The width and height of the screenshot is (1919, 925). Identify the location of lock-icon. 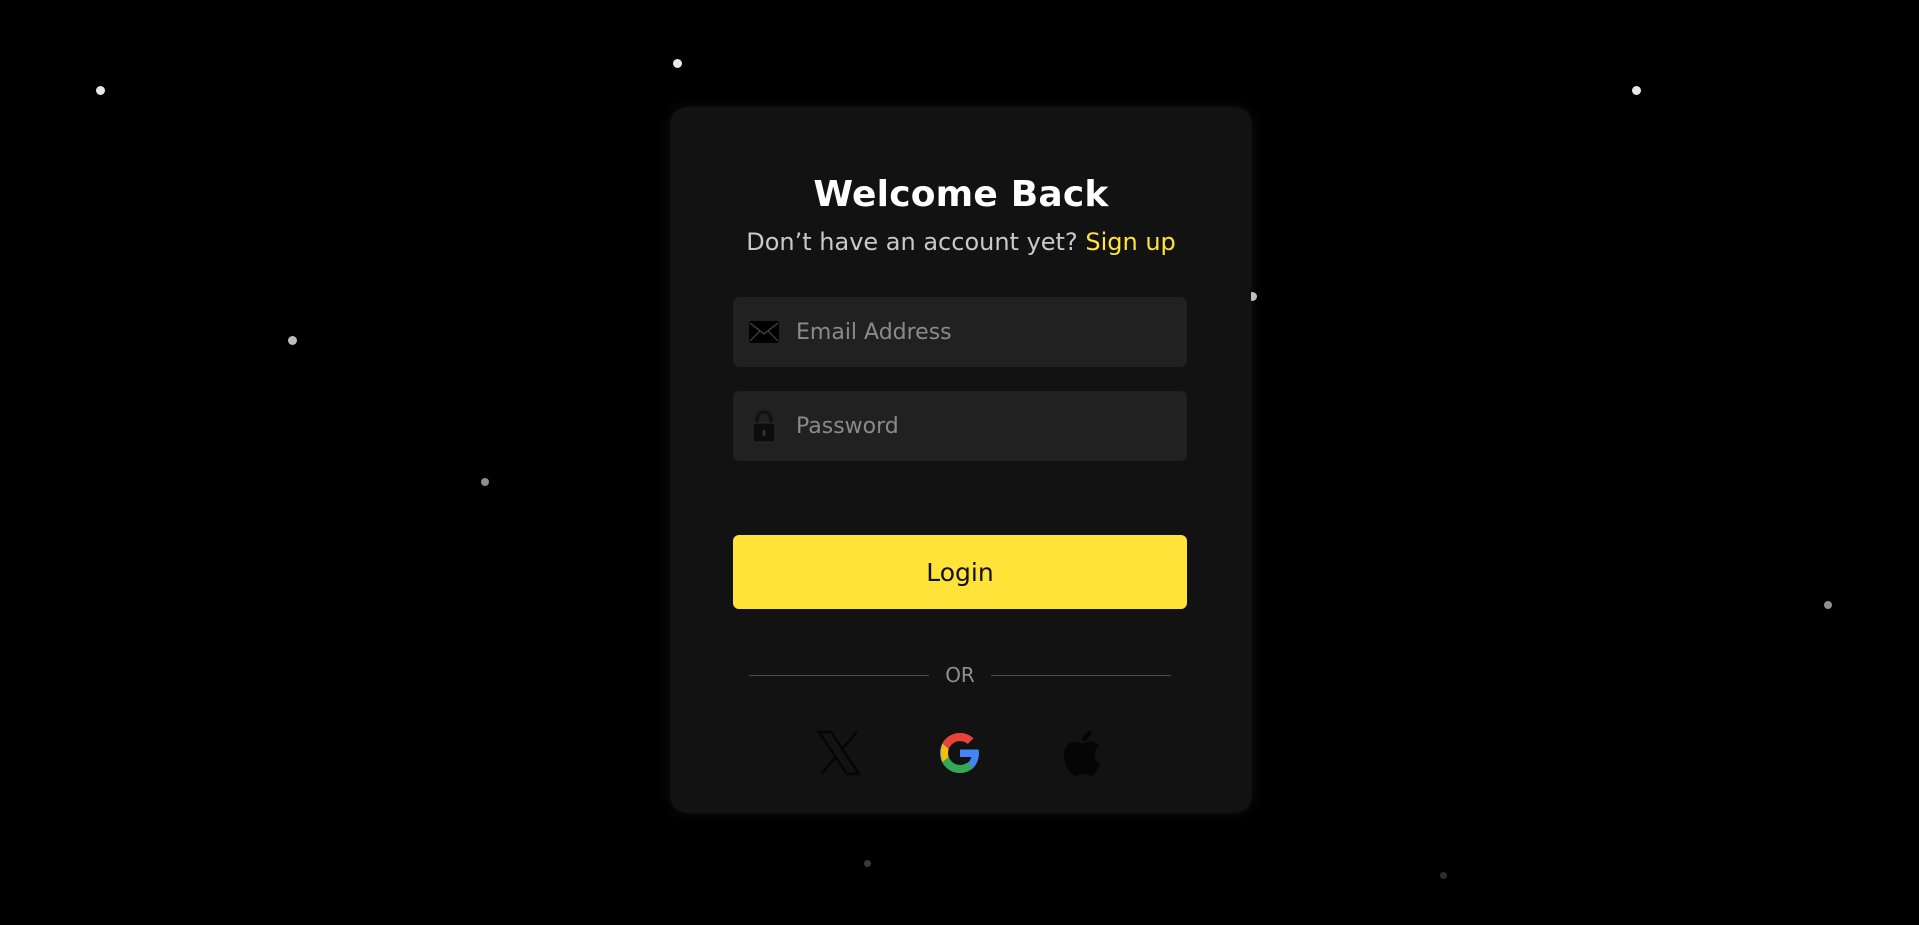
(764, 426).